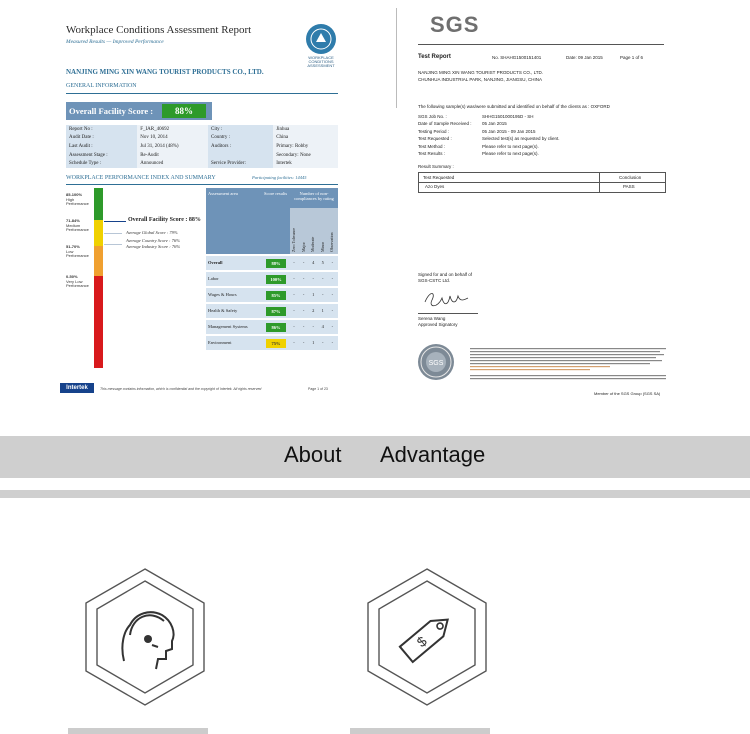 The width and height of the screenshot is (750, 734). Describe the element at coordinates (439, 177) in the screenshot. I see `result-header-test: Test Requested` at that location.